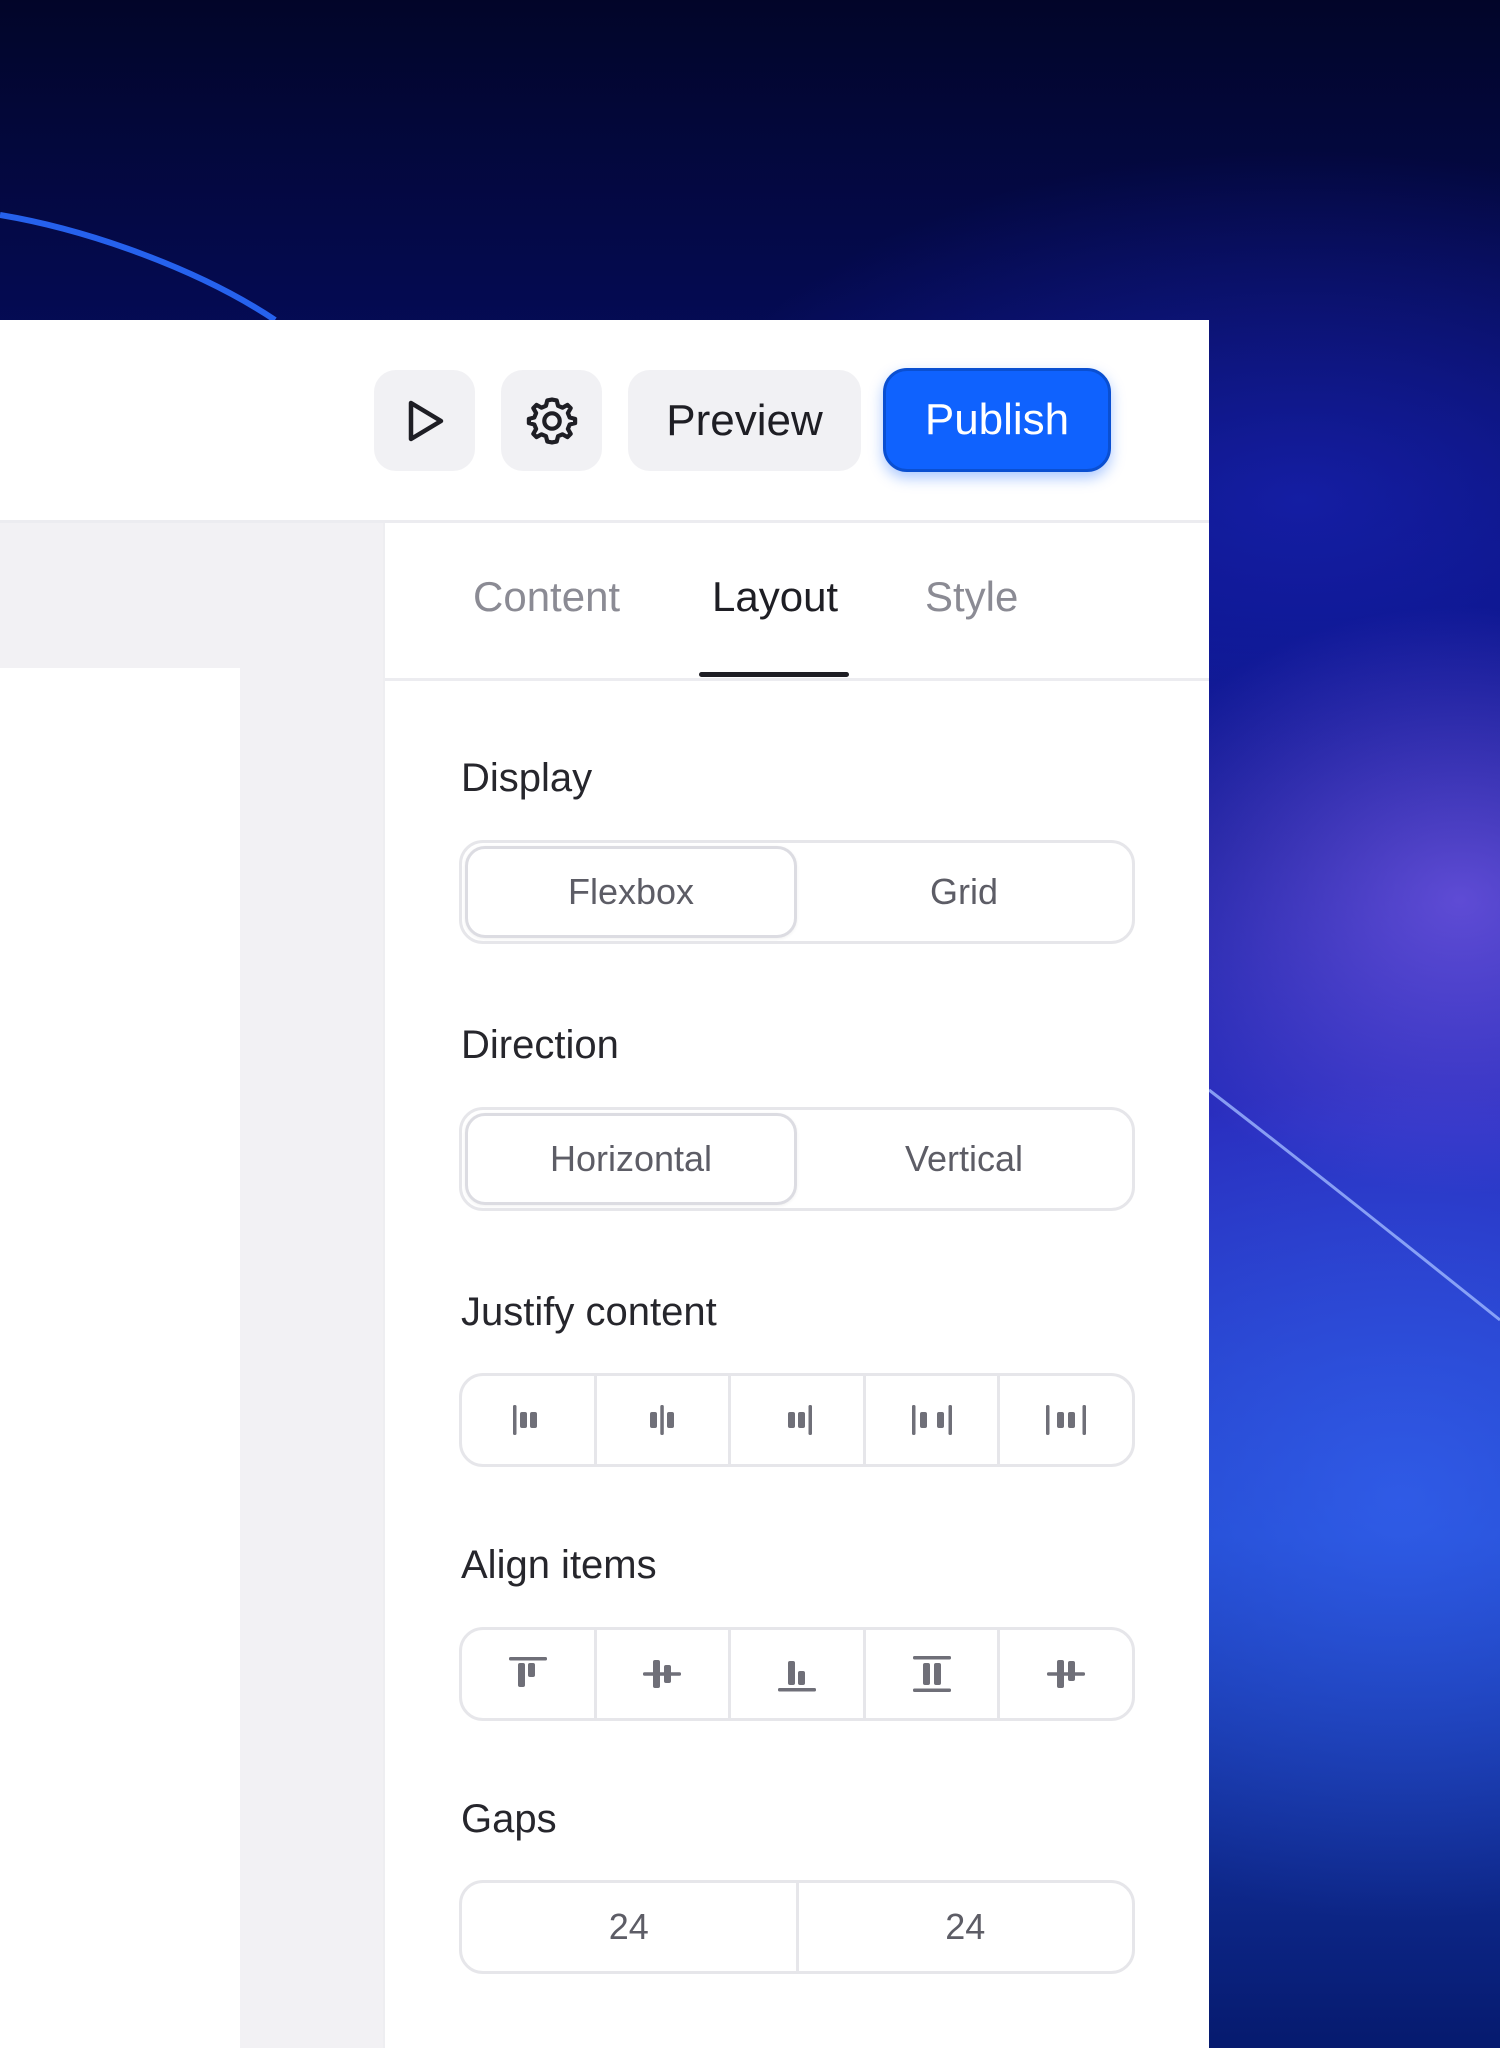 This screenshot has width=1500, height=2048. I want to click on direction-option-horizontal: Horizontal, so click(631, 1159).